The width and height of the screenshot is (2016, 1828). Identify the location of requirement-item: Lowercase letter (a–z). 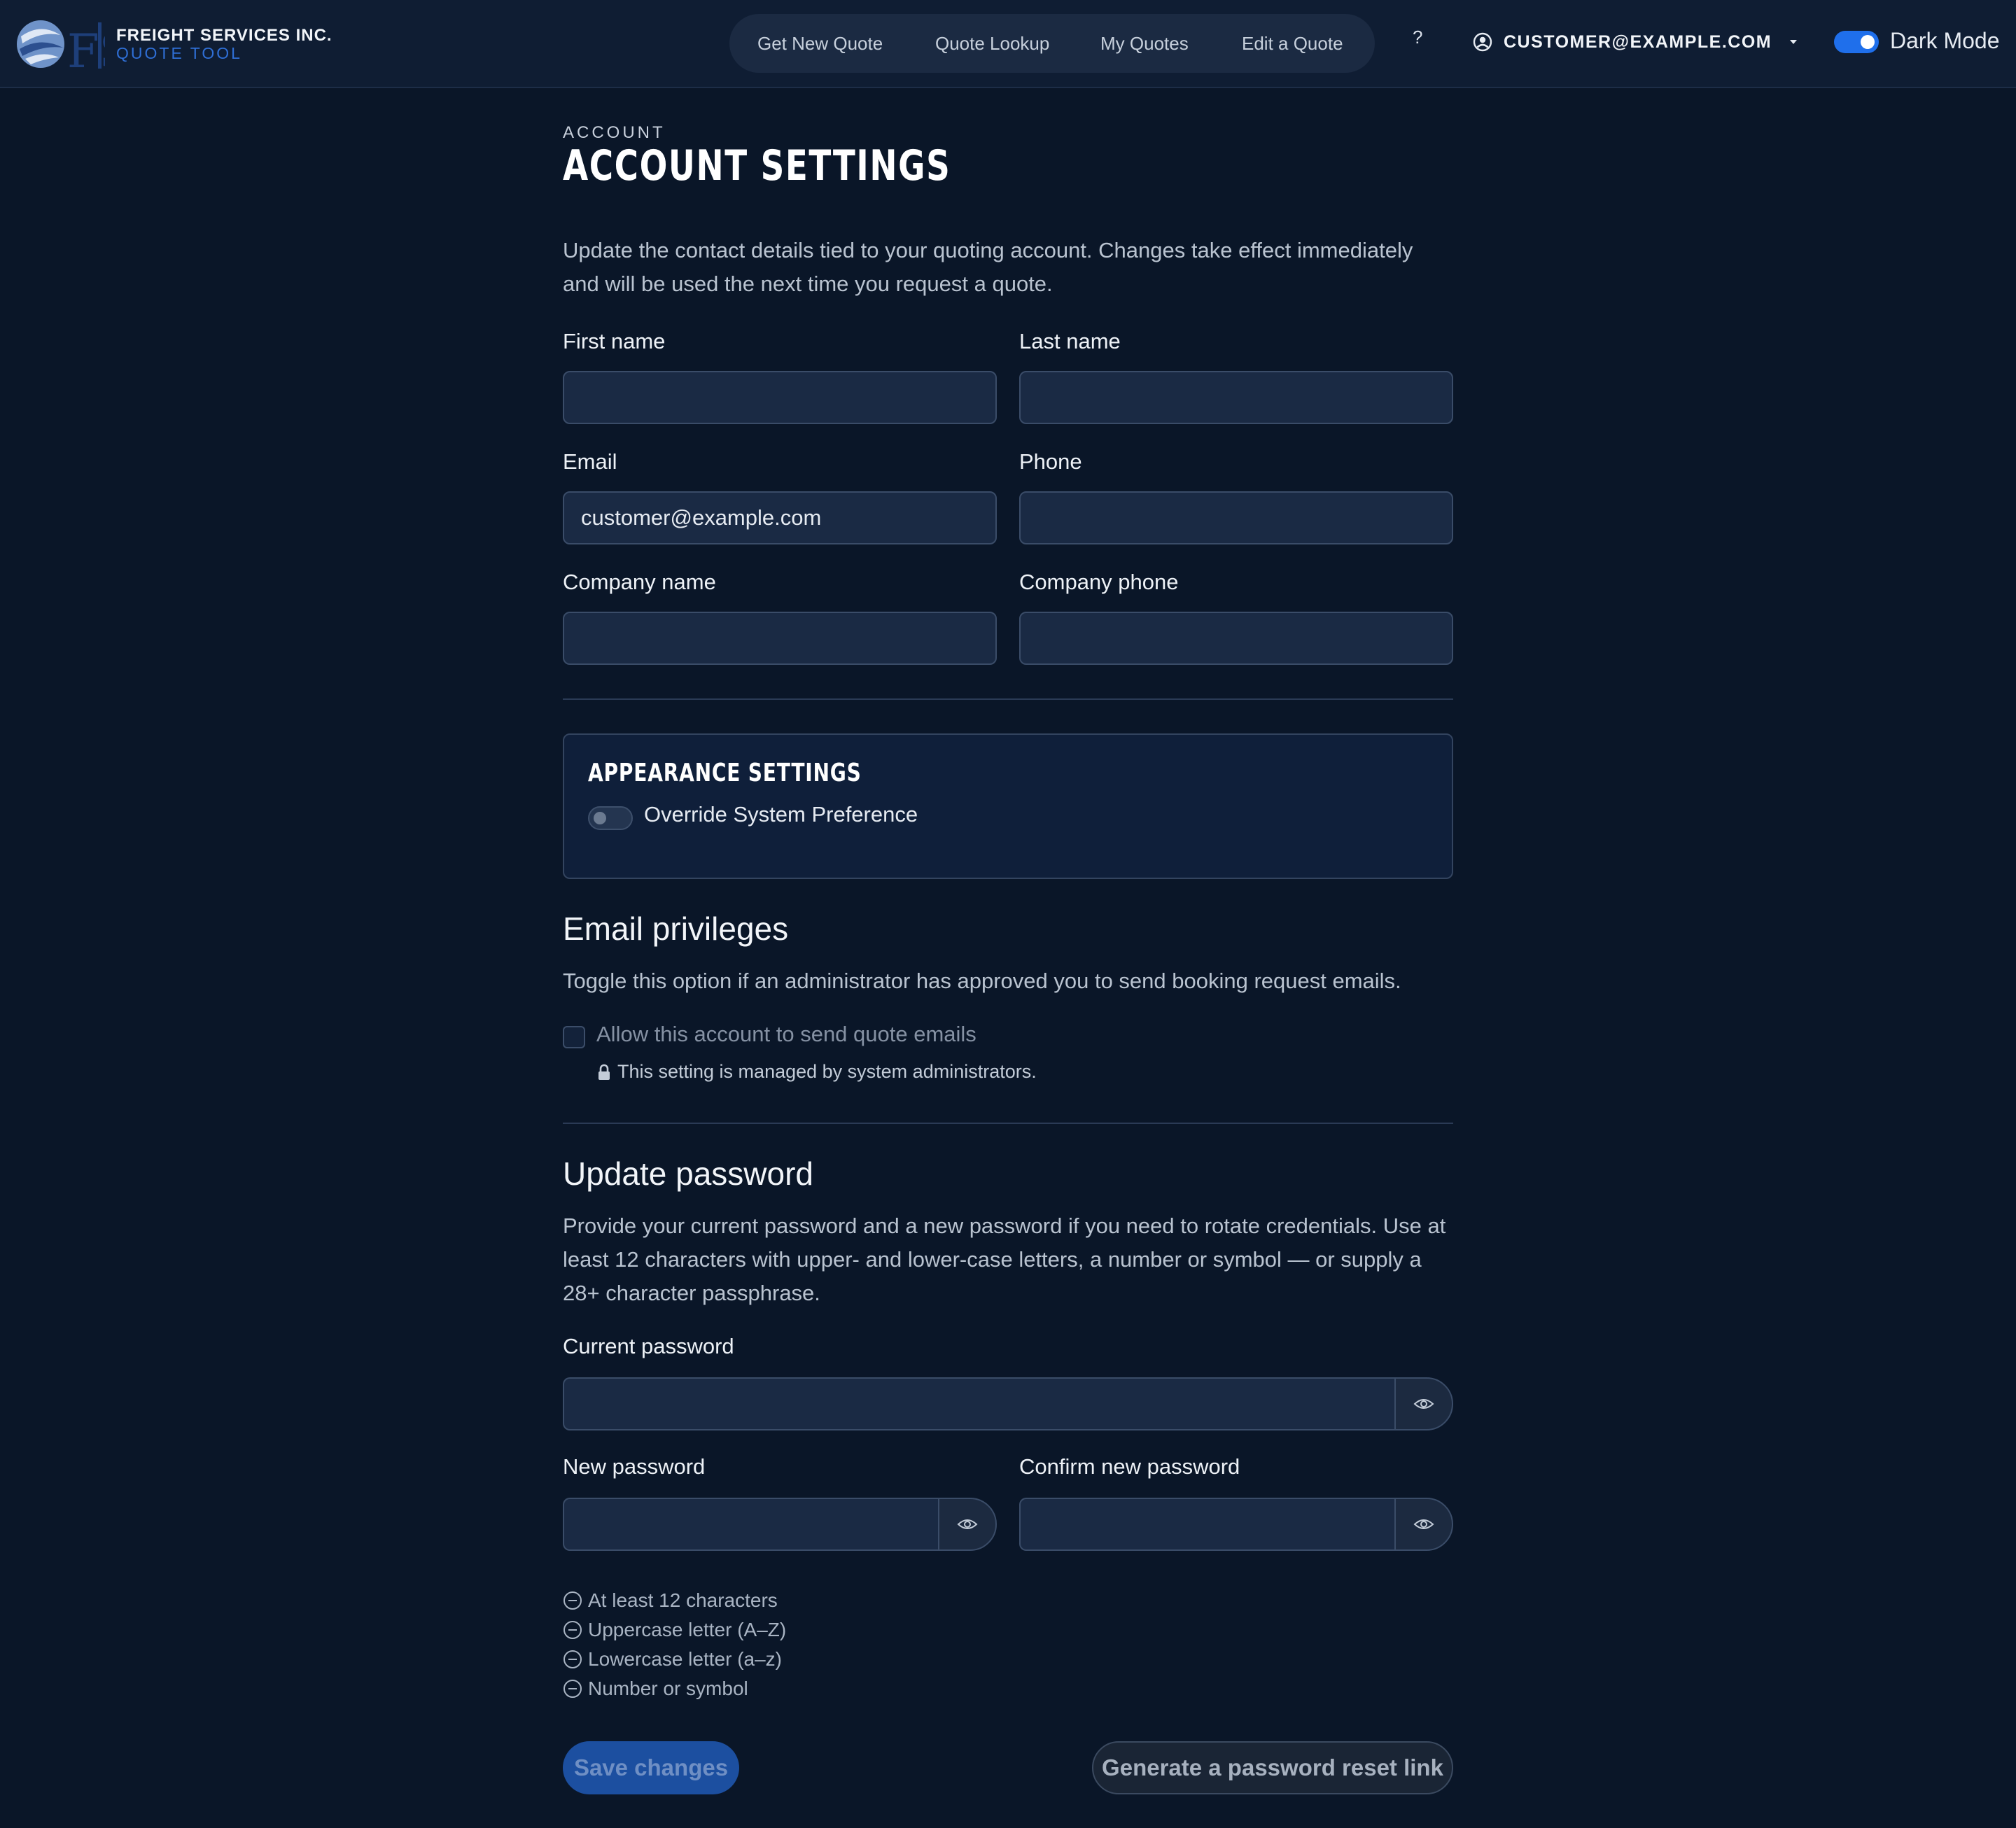
(674, 1659).